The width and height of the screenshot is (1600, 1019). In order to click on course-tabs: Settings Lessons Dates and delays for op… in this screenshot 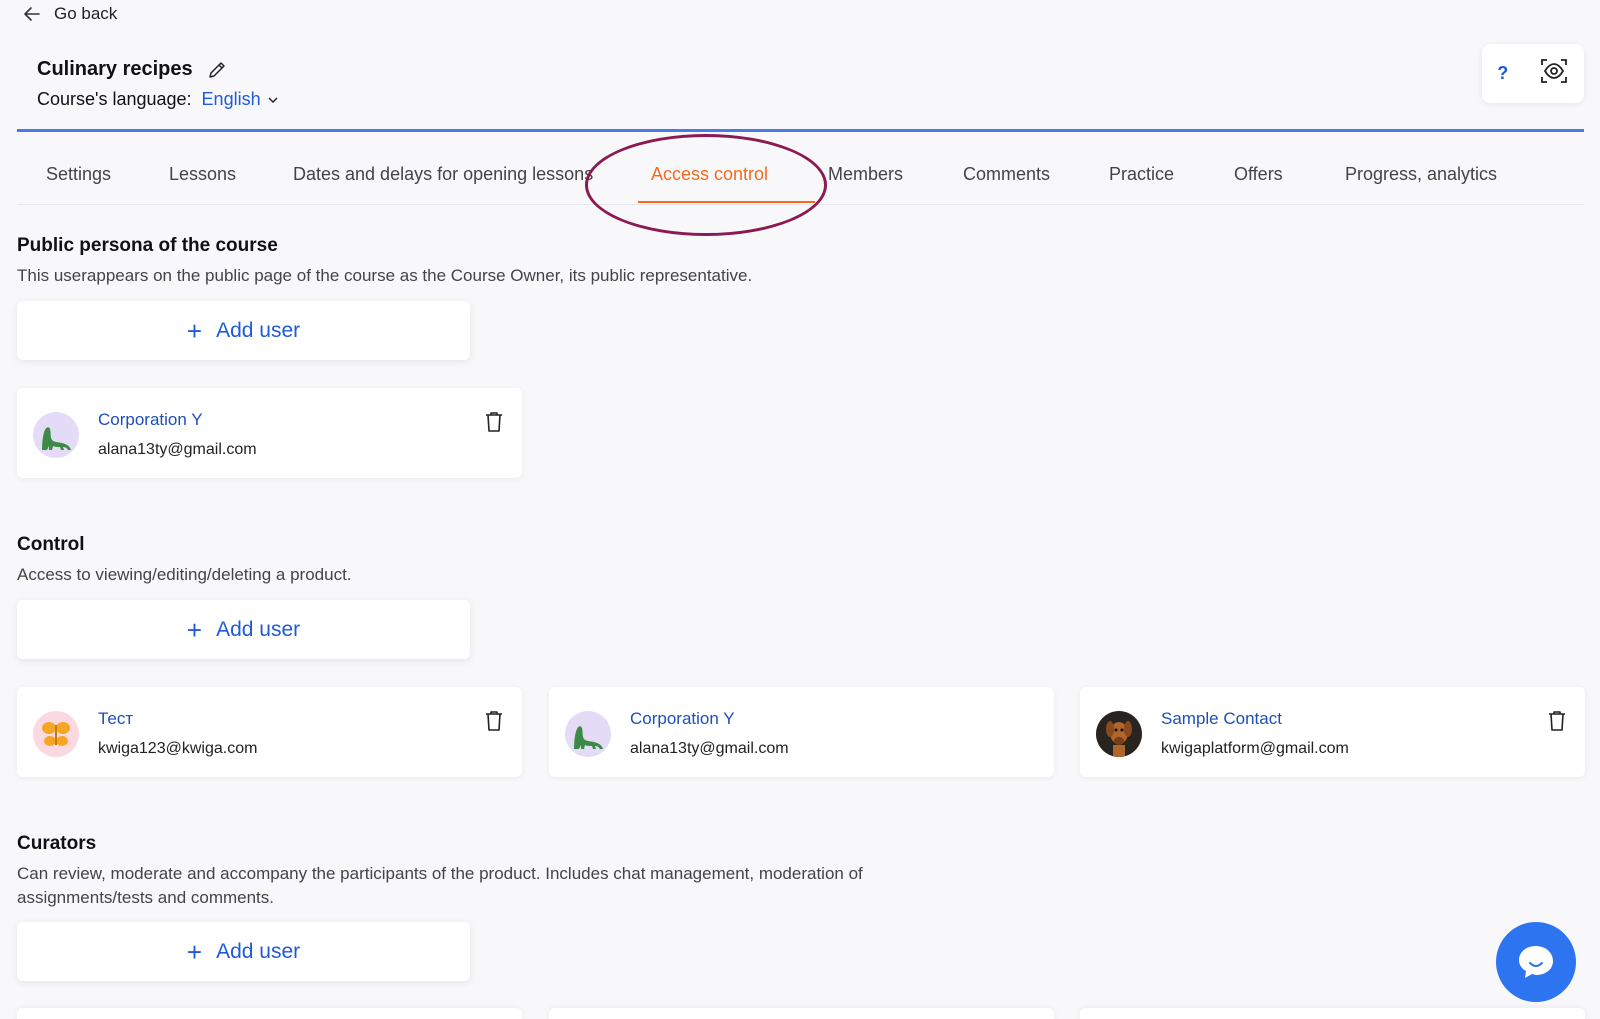, I will do `click(800, 177)`.